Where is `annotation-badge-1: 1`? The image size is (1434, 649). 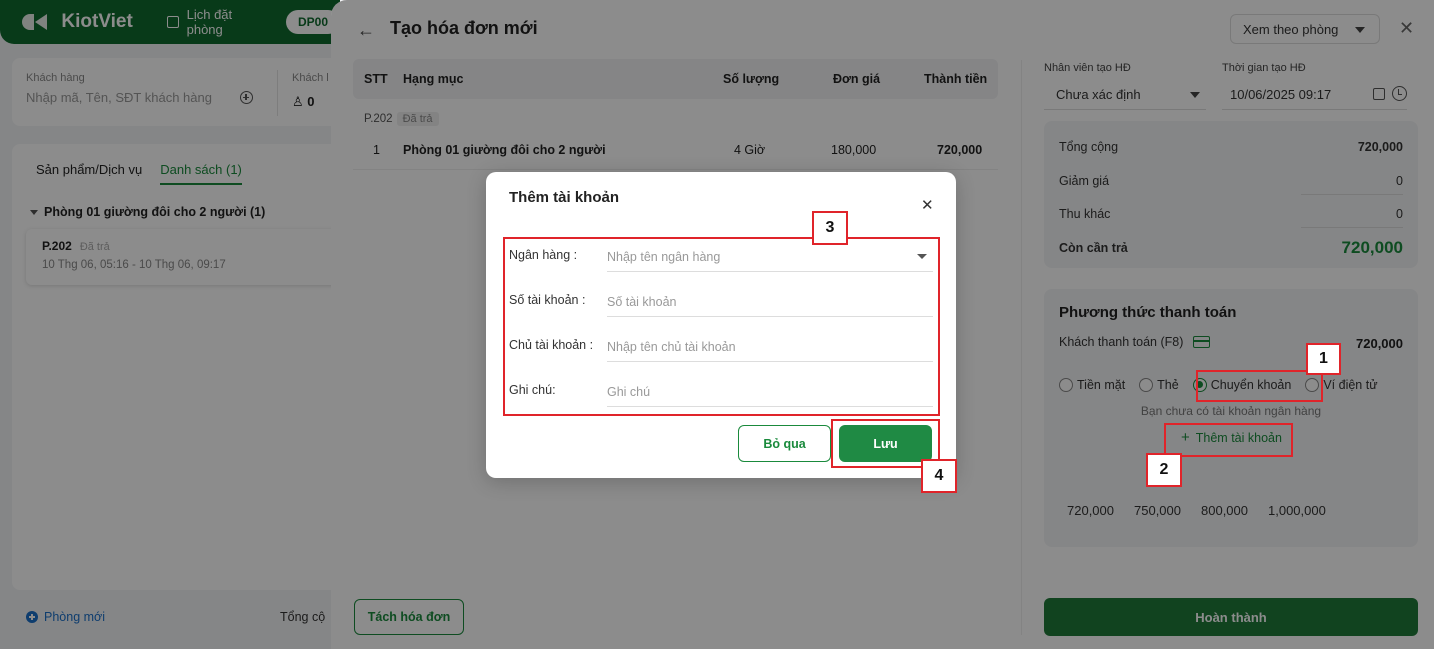 annotation-badge-1: 1 is located at coordinates (1323, 359).